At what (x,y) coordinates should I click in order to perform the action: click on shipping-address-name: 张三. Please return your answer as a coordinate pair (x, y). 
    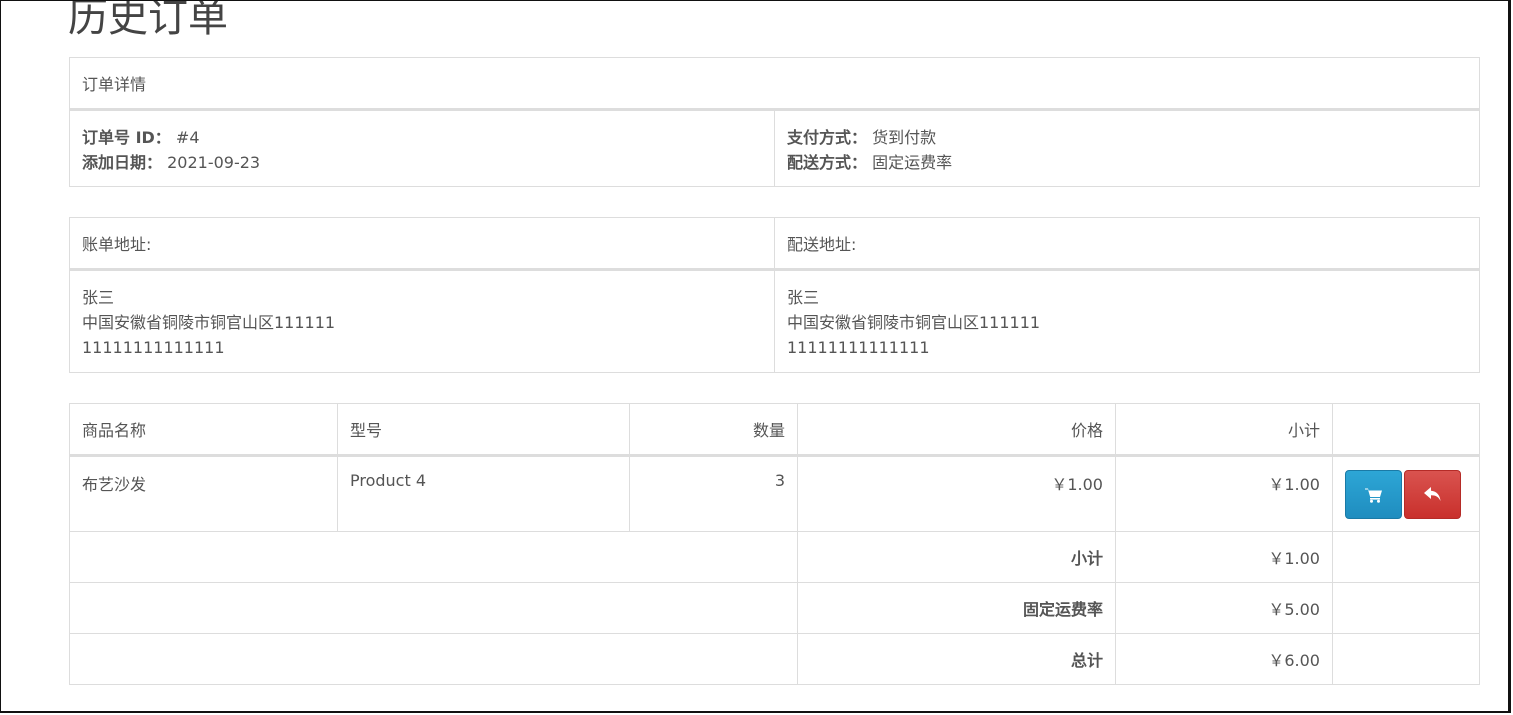
    Looking at the image, I should click on (803, 297).